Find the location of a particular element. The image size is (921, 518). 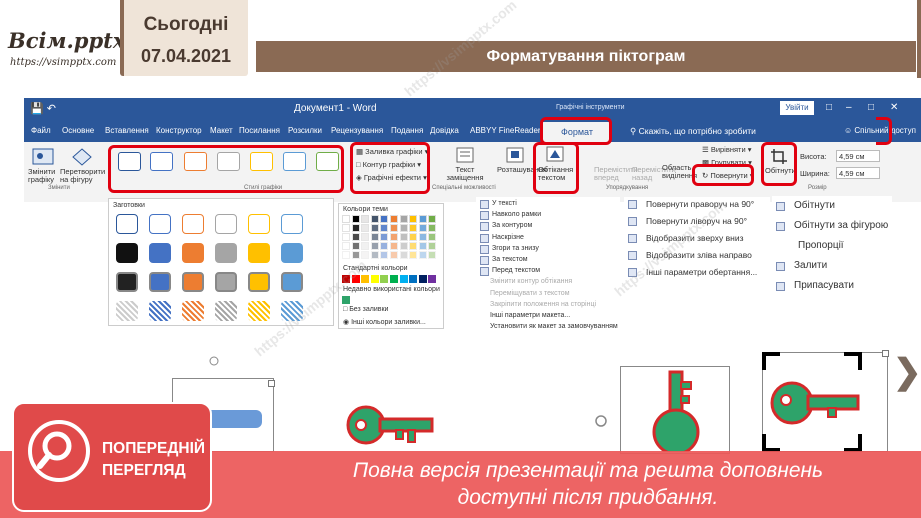

quick-access-toolbar: 💾 ↶ is located at coordinates (43, 108).